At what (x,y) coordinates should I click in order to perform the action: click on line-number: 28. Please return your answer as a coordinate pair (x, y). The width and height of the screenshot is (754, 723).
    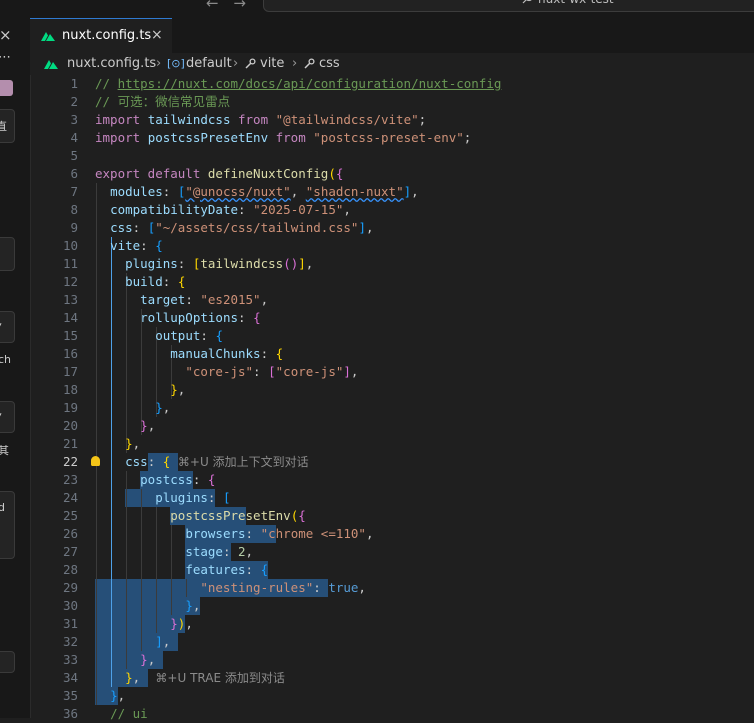
    Looking at the image, I should click on (70, 570).